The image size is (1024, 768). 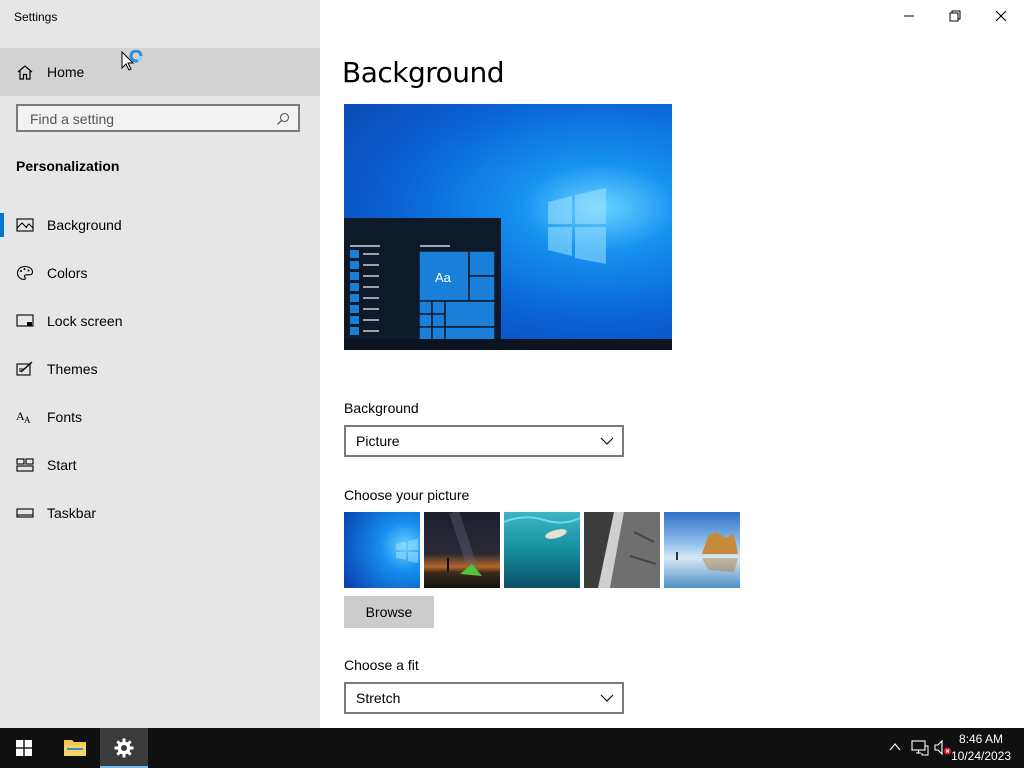 I want to click on file-explorer-button, so click(x=75, y=748).